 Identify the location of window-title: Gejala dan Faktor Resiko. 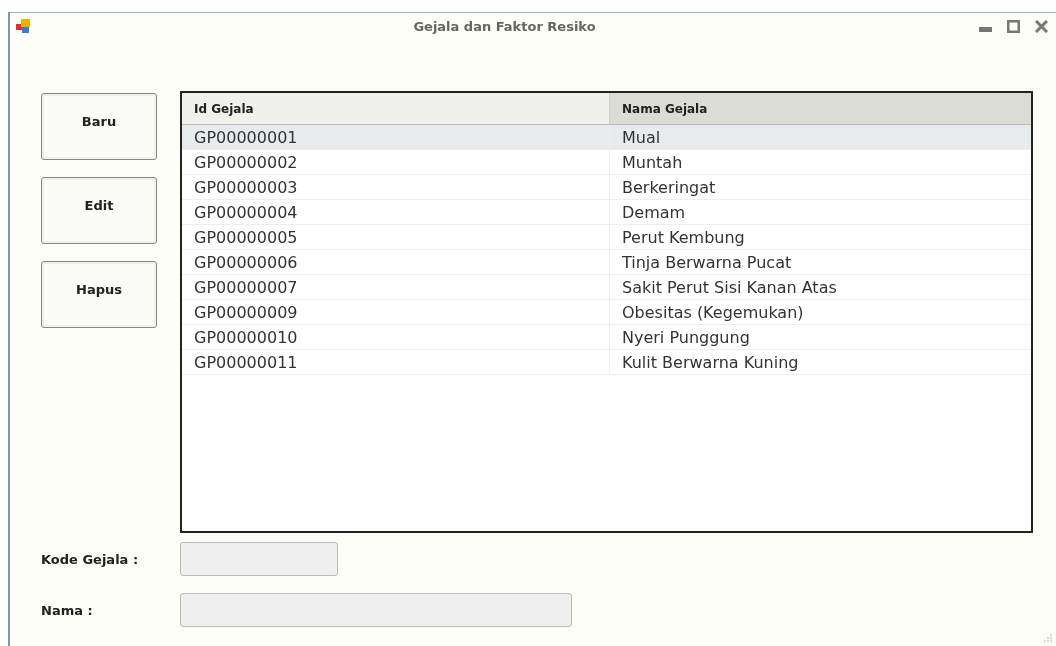
(504, 26).